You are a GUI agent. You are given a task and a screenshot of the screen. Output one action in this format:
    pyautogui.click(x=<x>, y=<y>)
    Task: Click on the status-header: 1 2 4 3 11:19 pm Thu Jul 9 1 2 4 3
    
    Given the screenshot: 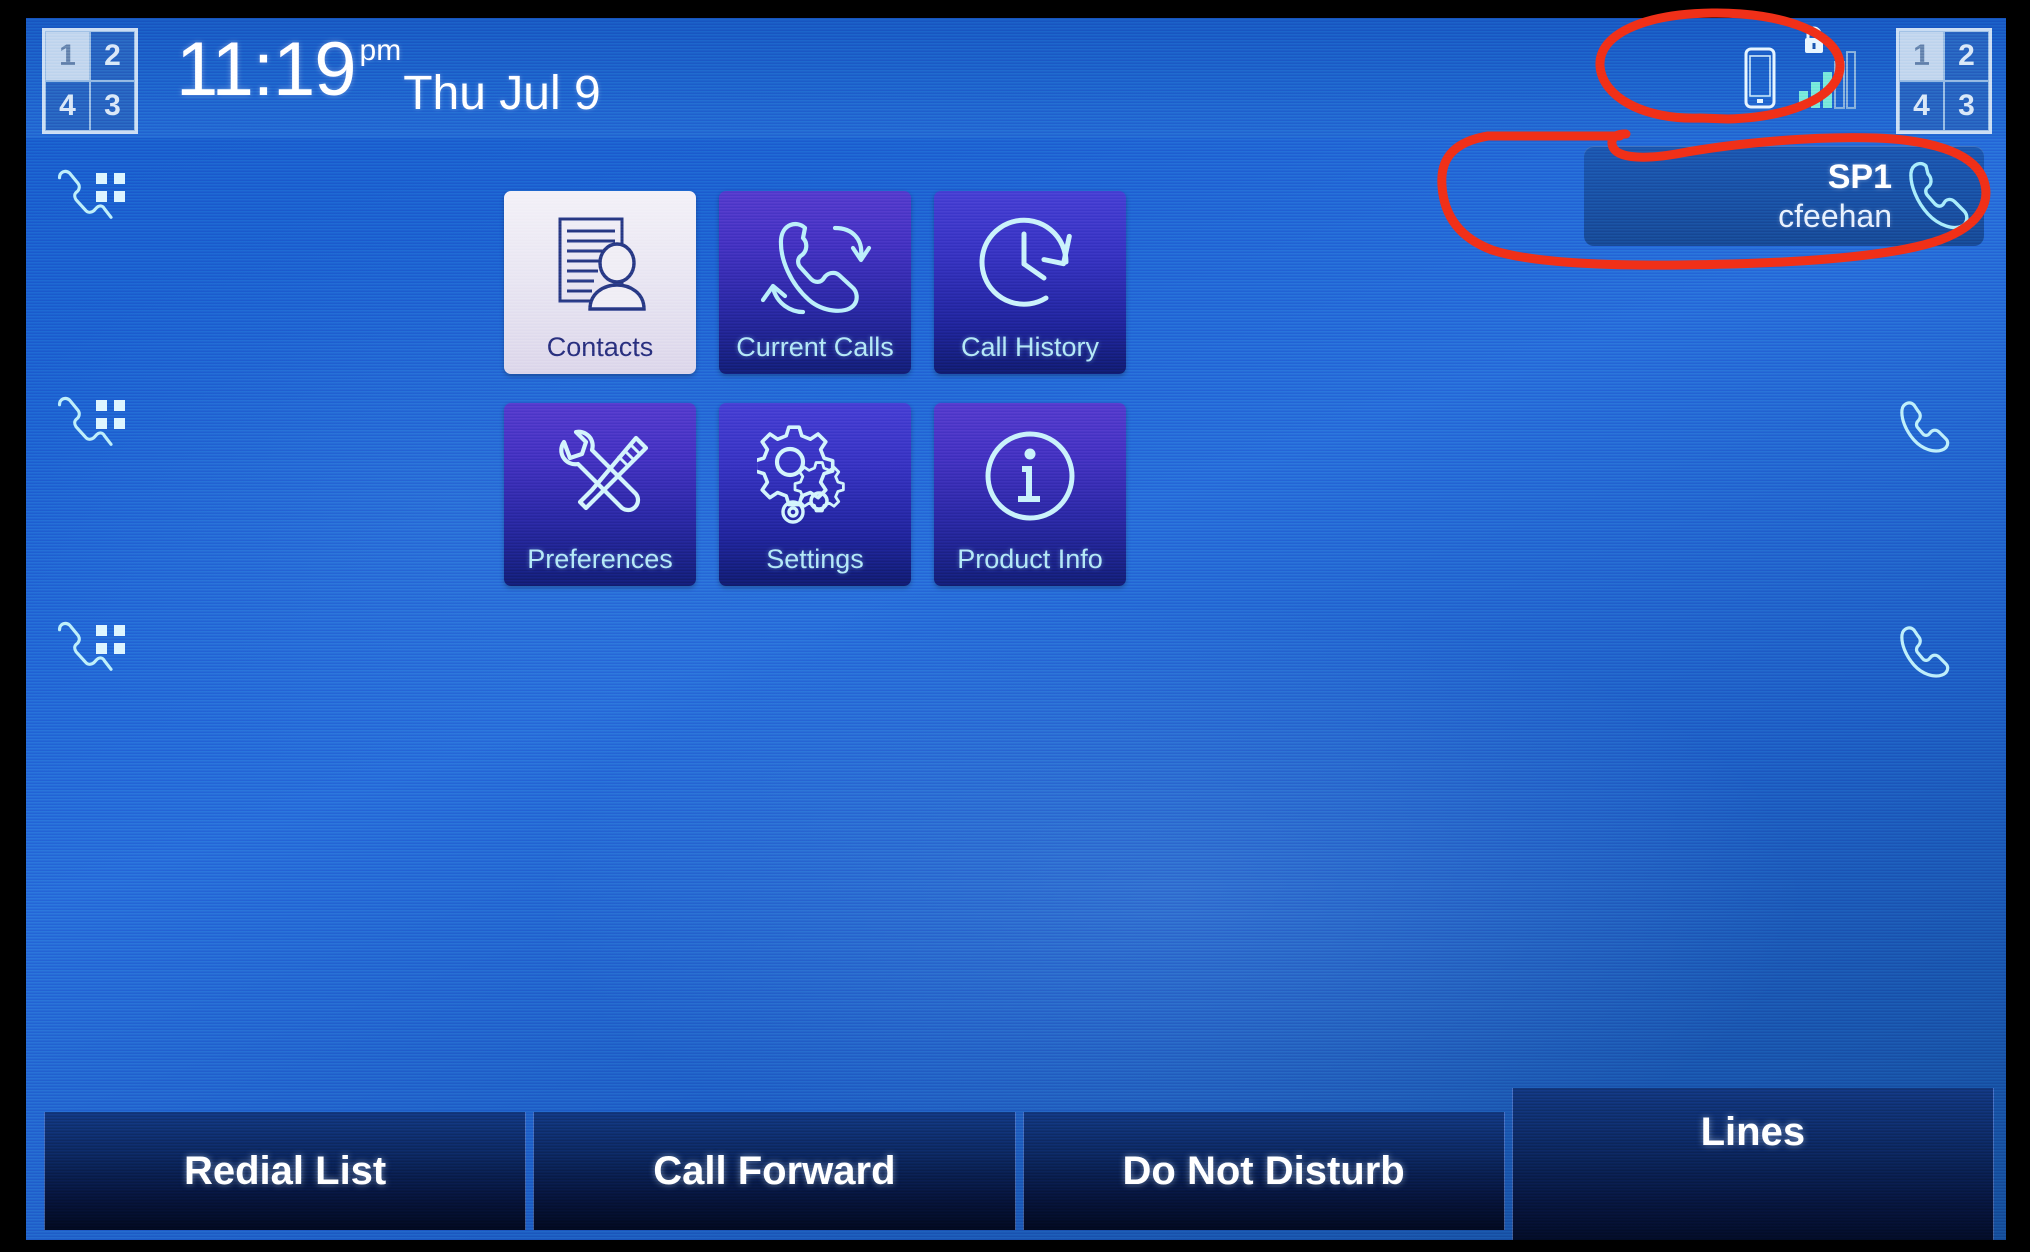 What is the action you would take?
    pyautogui.click(x=1016, y=78)
    